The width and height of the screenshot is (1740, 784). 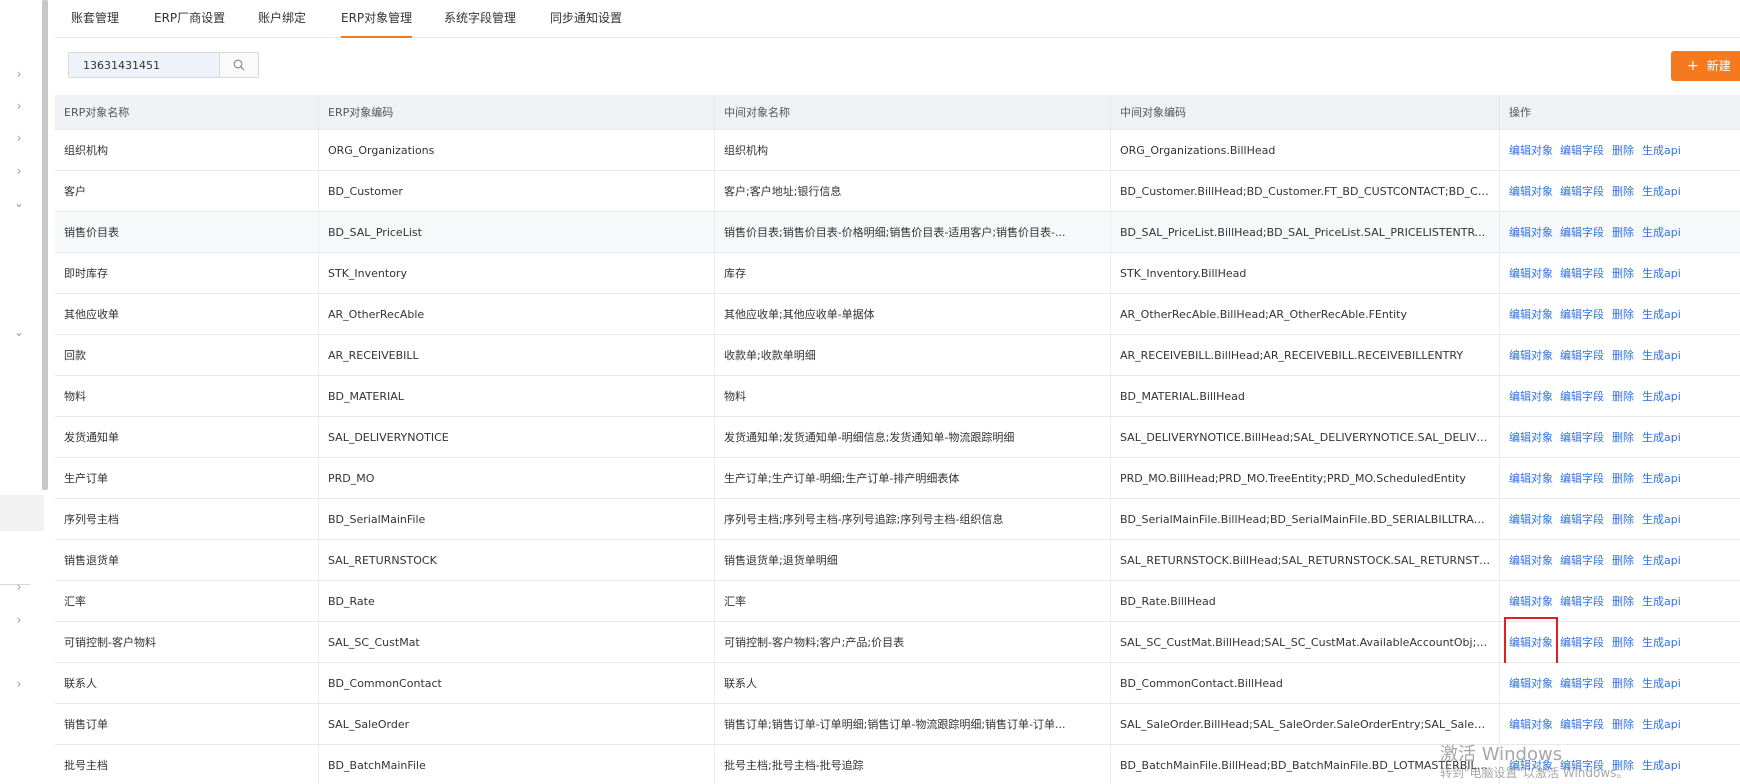 What do you see at coordinates (1305, 112) in the screenshot?
I see `column-header-middle-object-code: 中间对象编码` at bounding box center [1305, 112].